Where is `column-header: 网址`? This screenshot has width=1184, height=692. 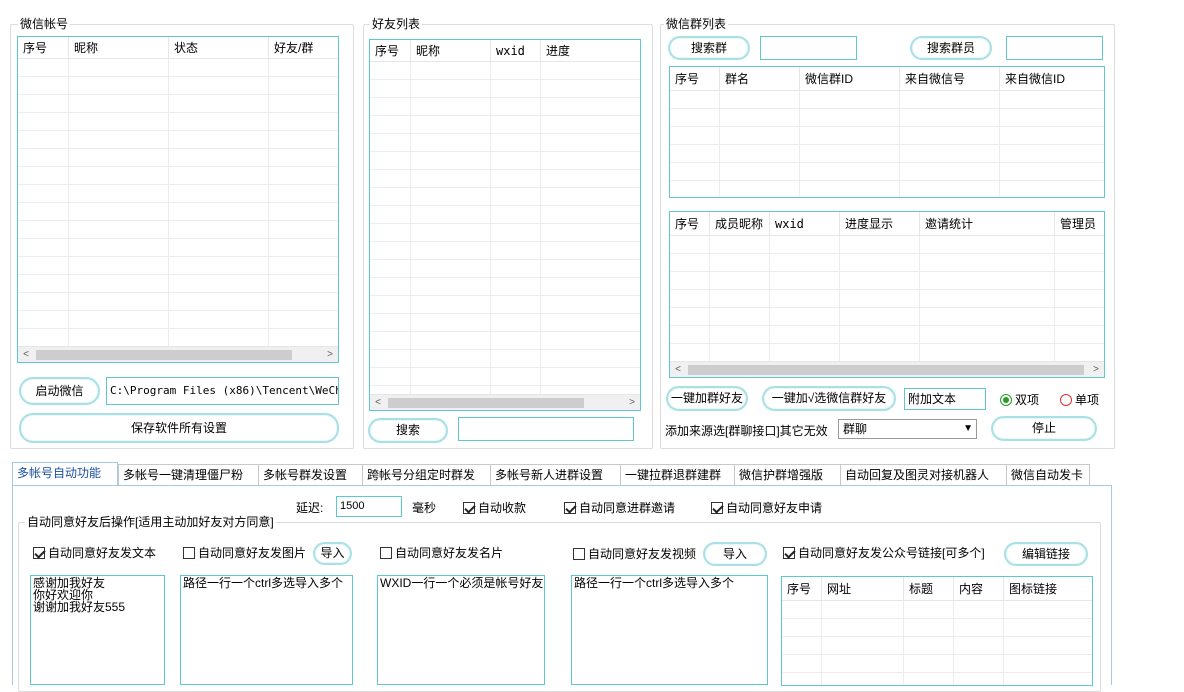 column-header: 网址 is located at coordinates (863, 589).